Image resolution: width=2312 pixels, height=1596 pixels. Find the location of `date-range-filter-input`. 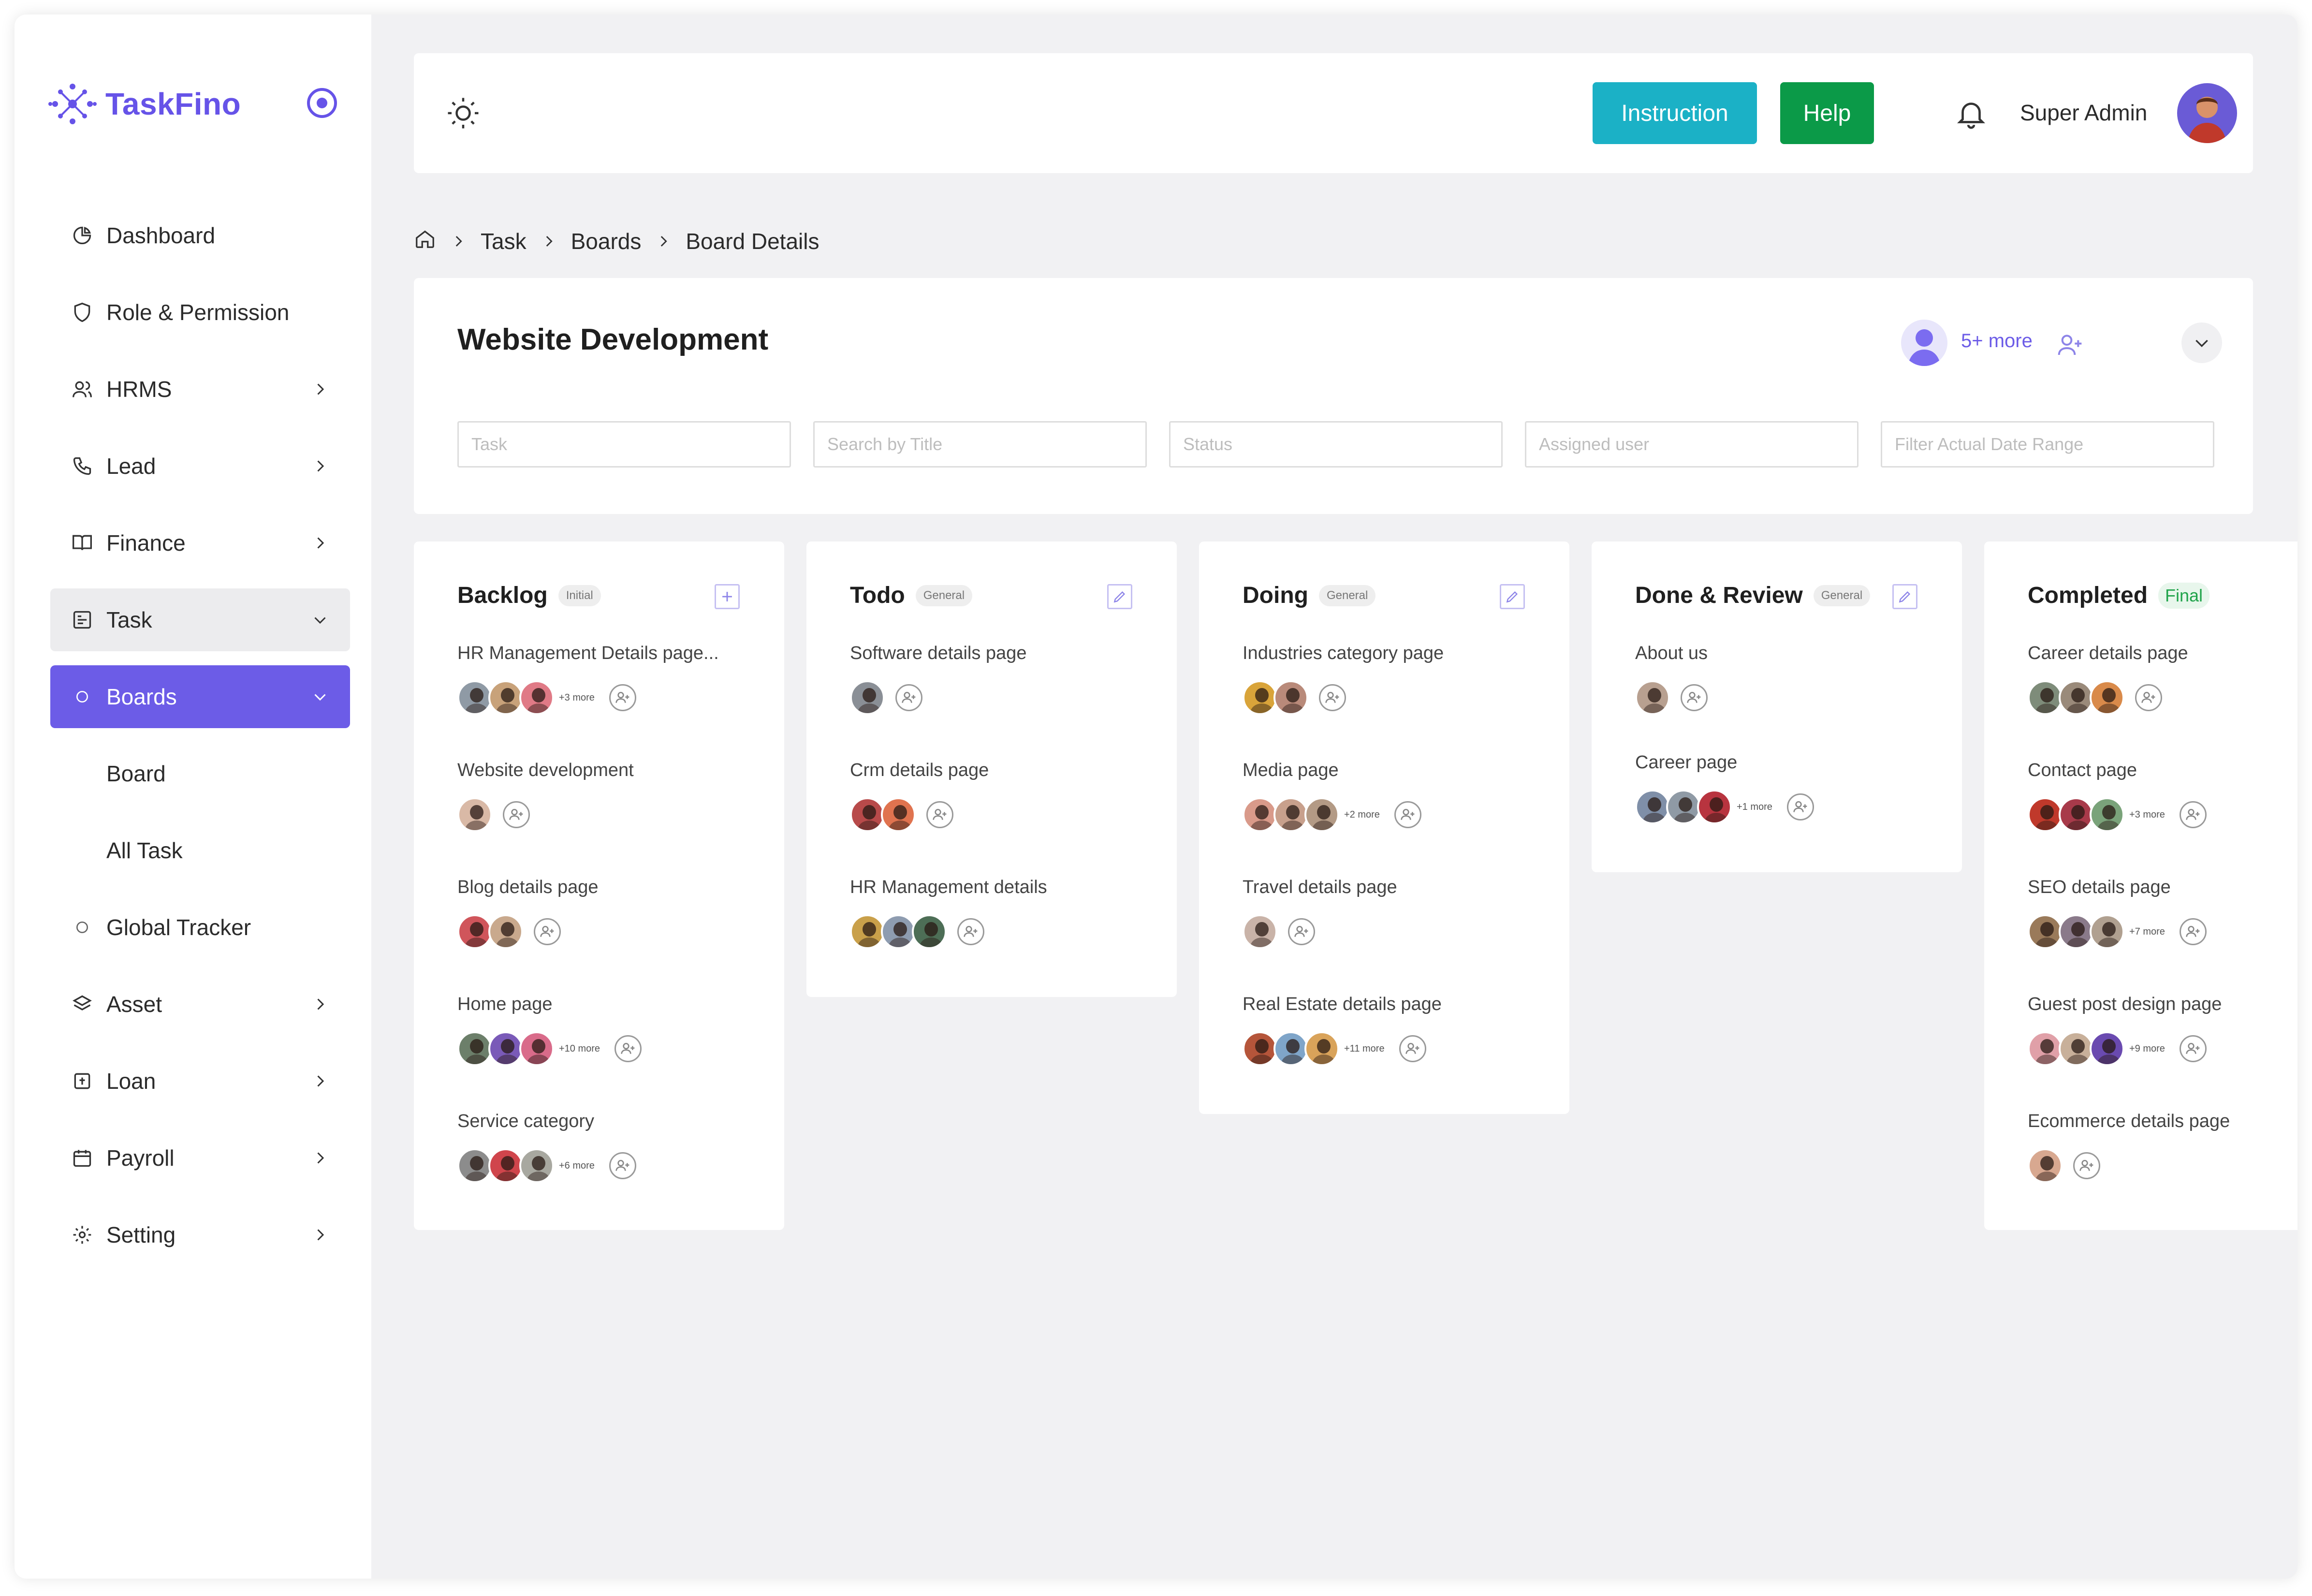

date-range-filter-input is located at coordinates (2047, 444).